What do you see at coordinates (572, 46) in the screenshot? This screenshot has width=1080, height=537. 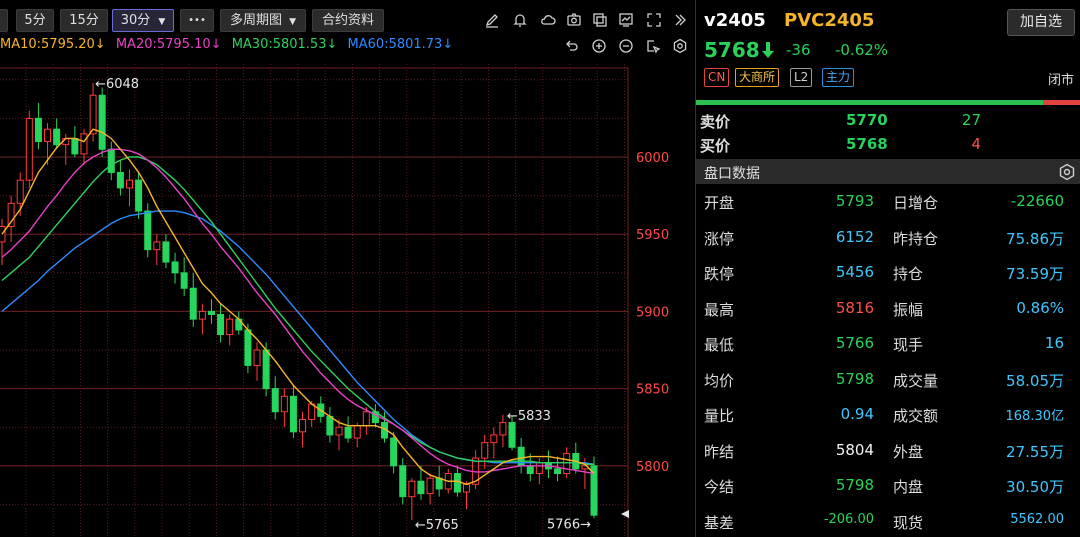 I see `undo-icon` at bounding box center [572, 46].